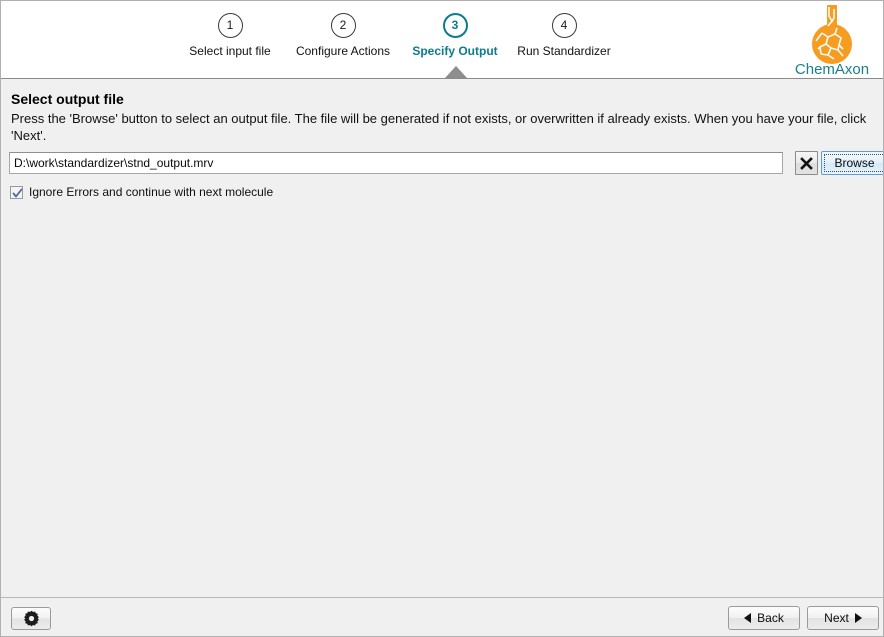 This screenshot has width=884, height=637. Describe the element at coordinates (442, 617) in the screenshot. I see `wizard-footer: Back Next` at that location.